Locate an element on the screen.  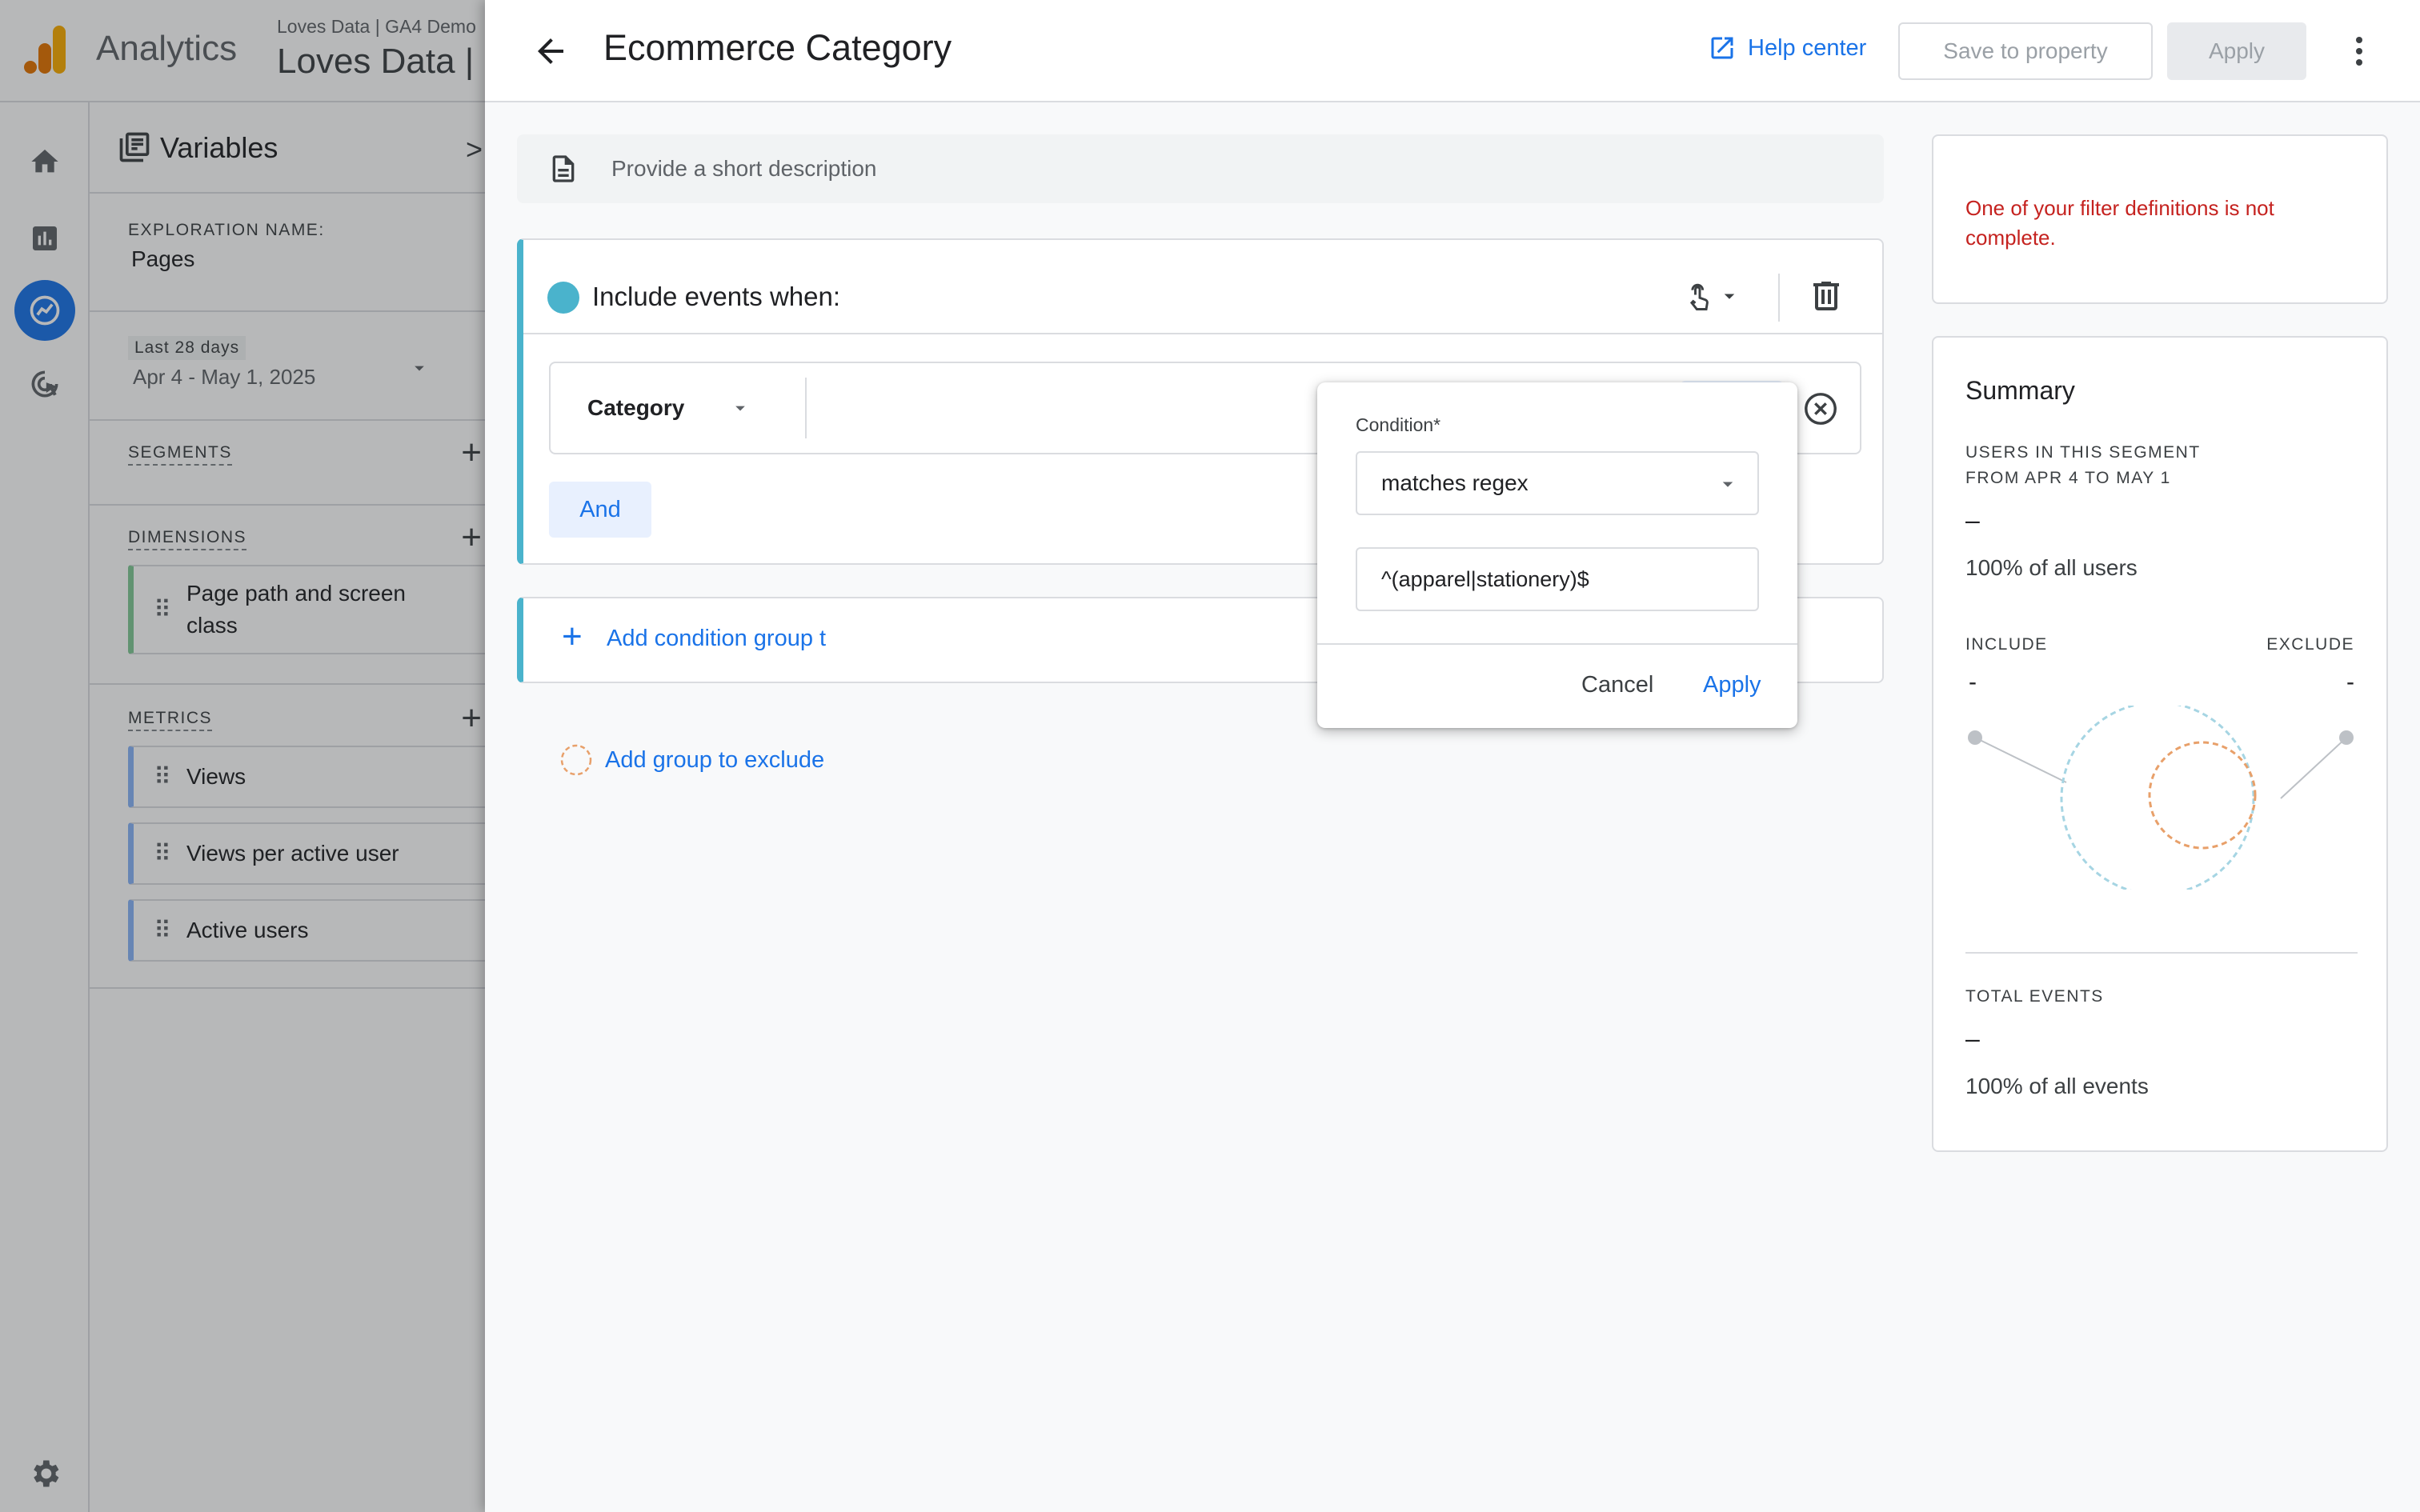
add-group-to-exclude-link: Add group to exclude is located at coordinates (691, 760).